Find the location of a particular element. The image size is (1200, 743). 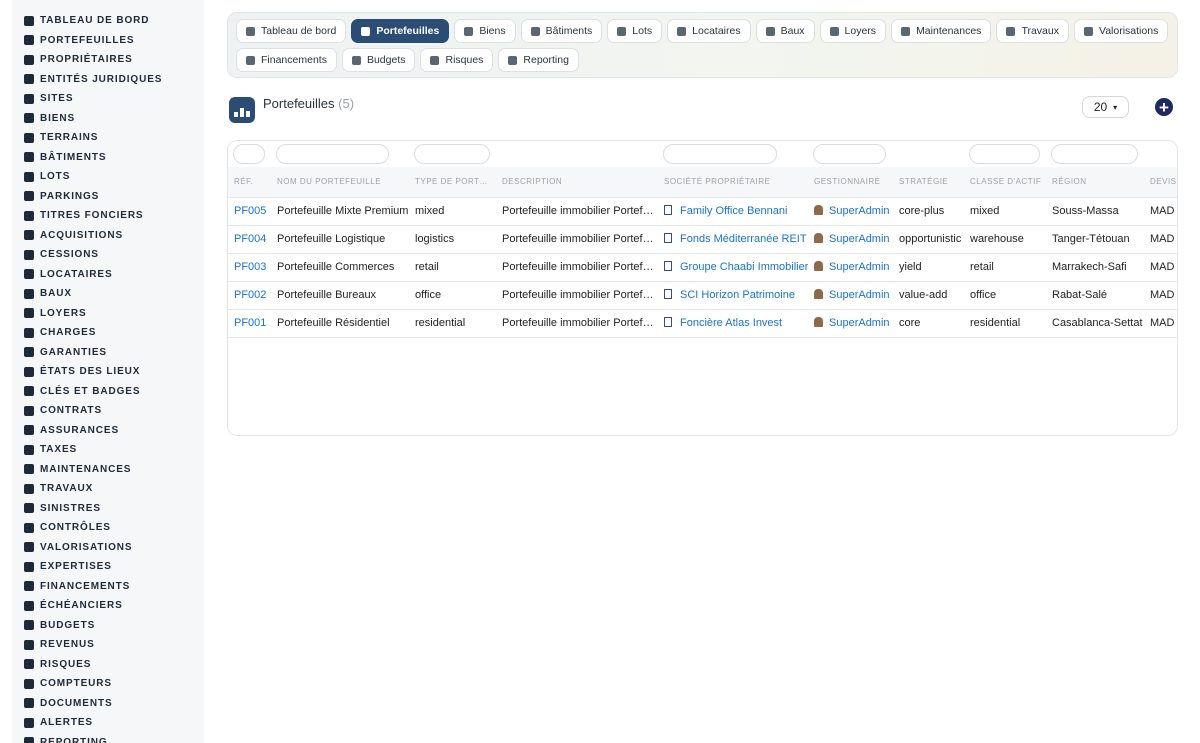

sidebar-item: DOCUMENTS is located at coordinates (108, 704).